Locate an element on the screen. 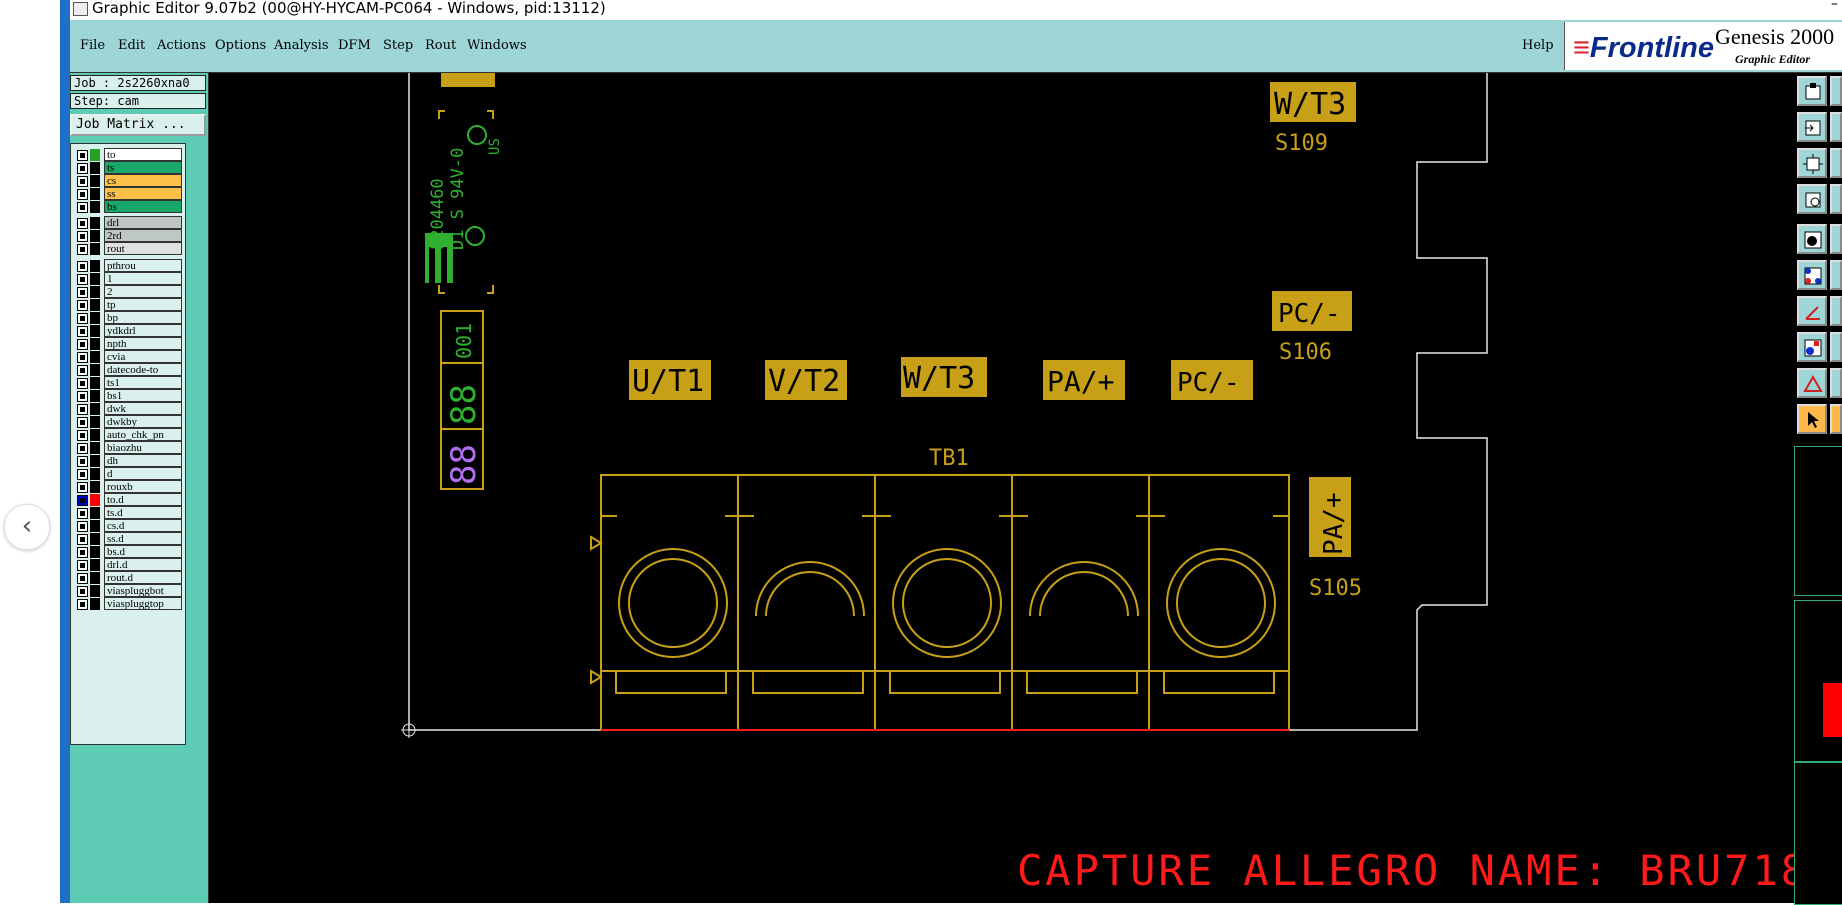 This screenshot has width=1842, height=905. layer-row: viaspluggbot is located at coordinates (128, 591).